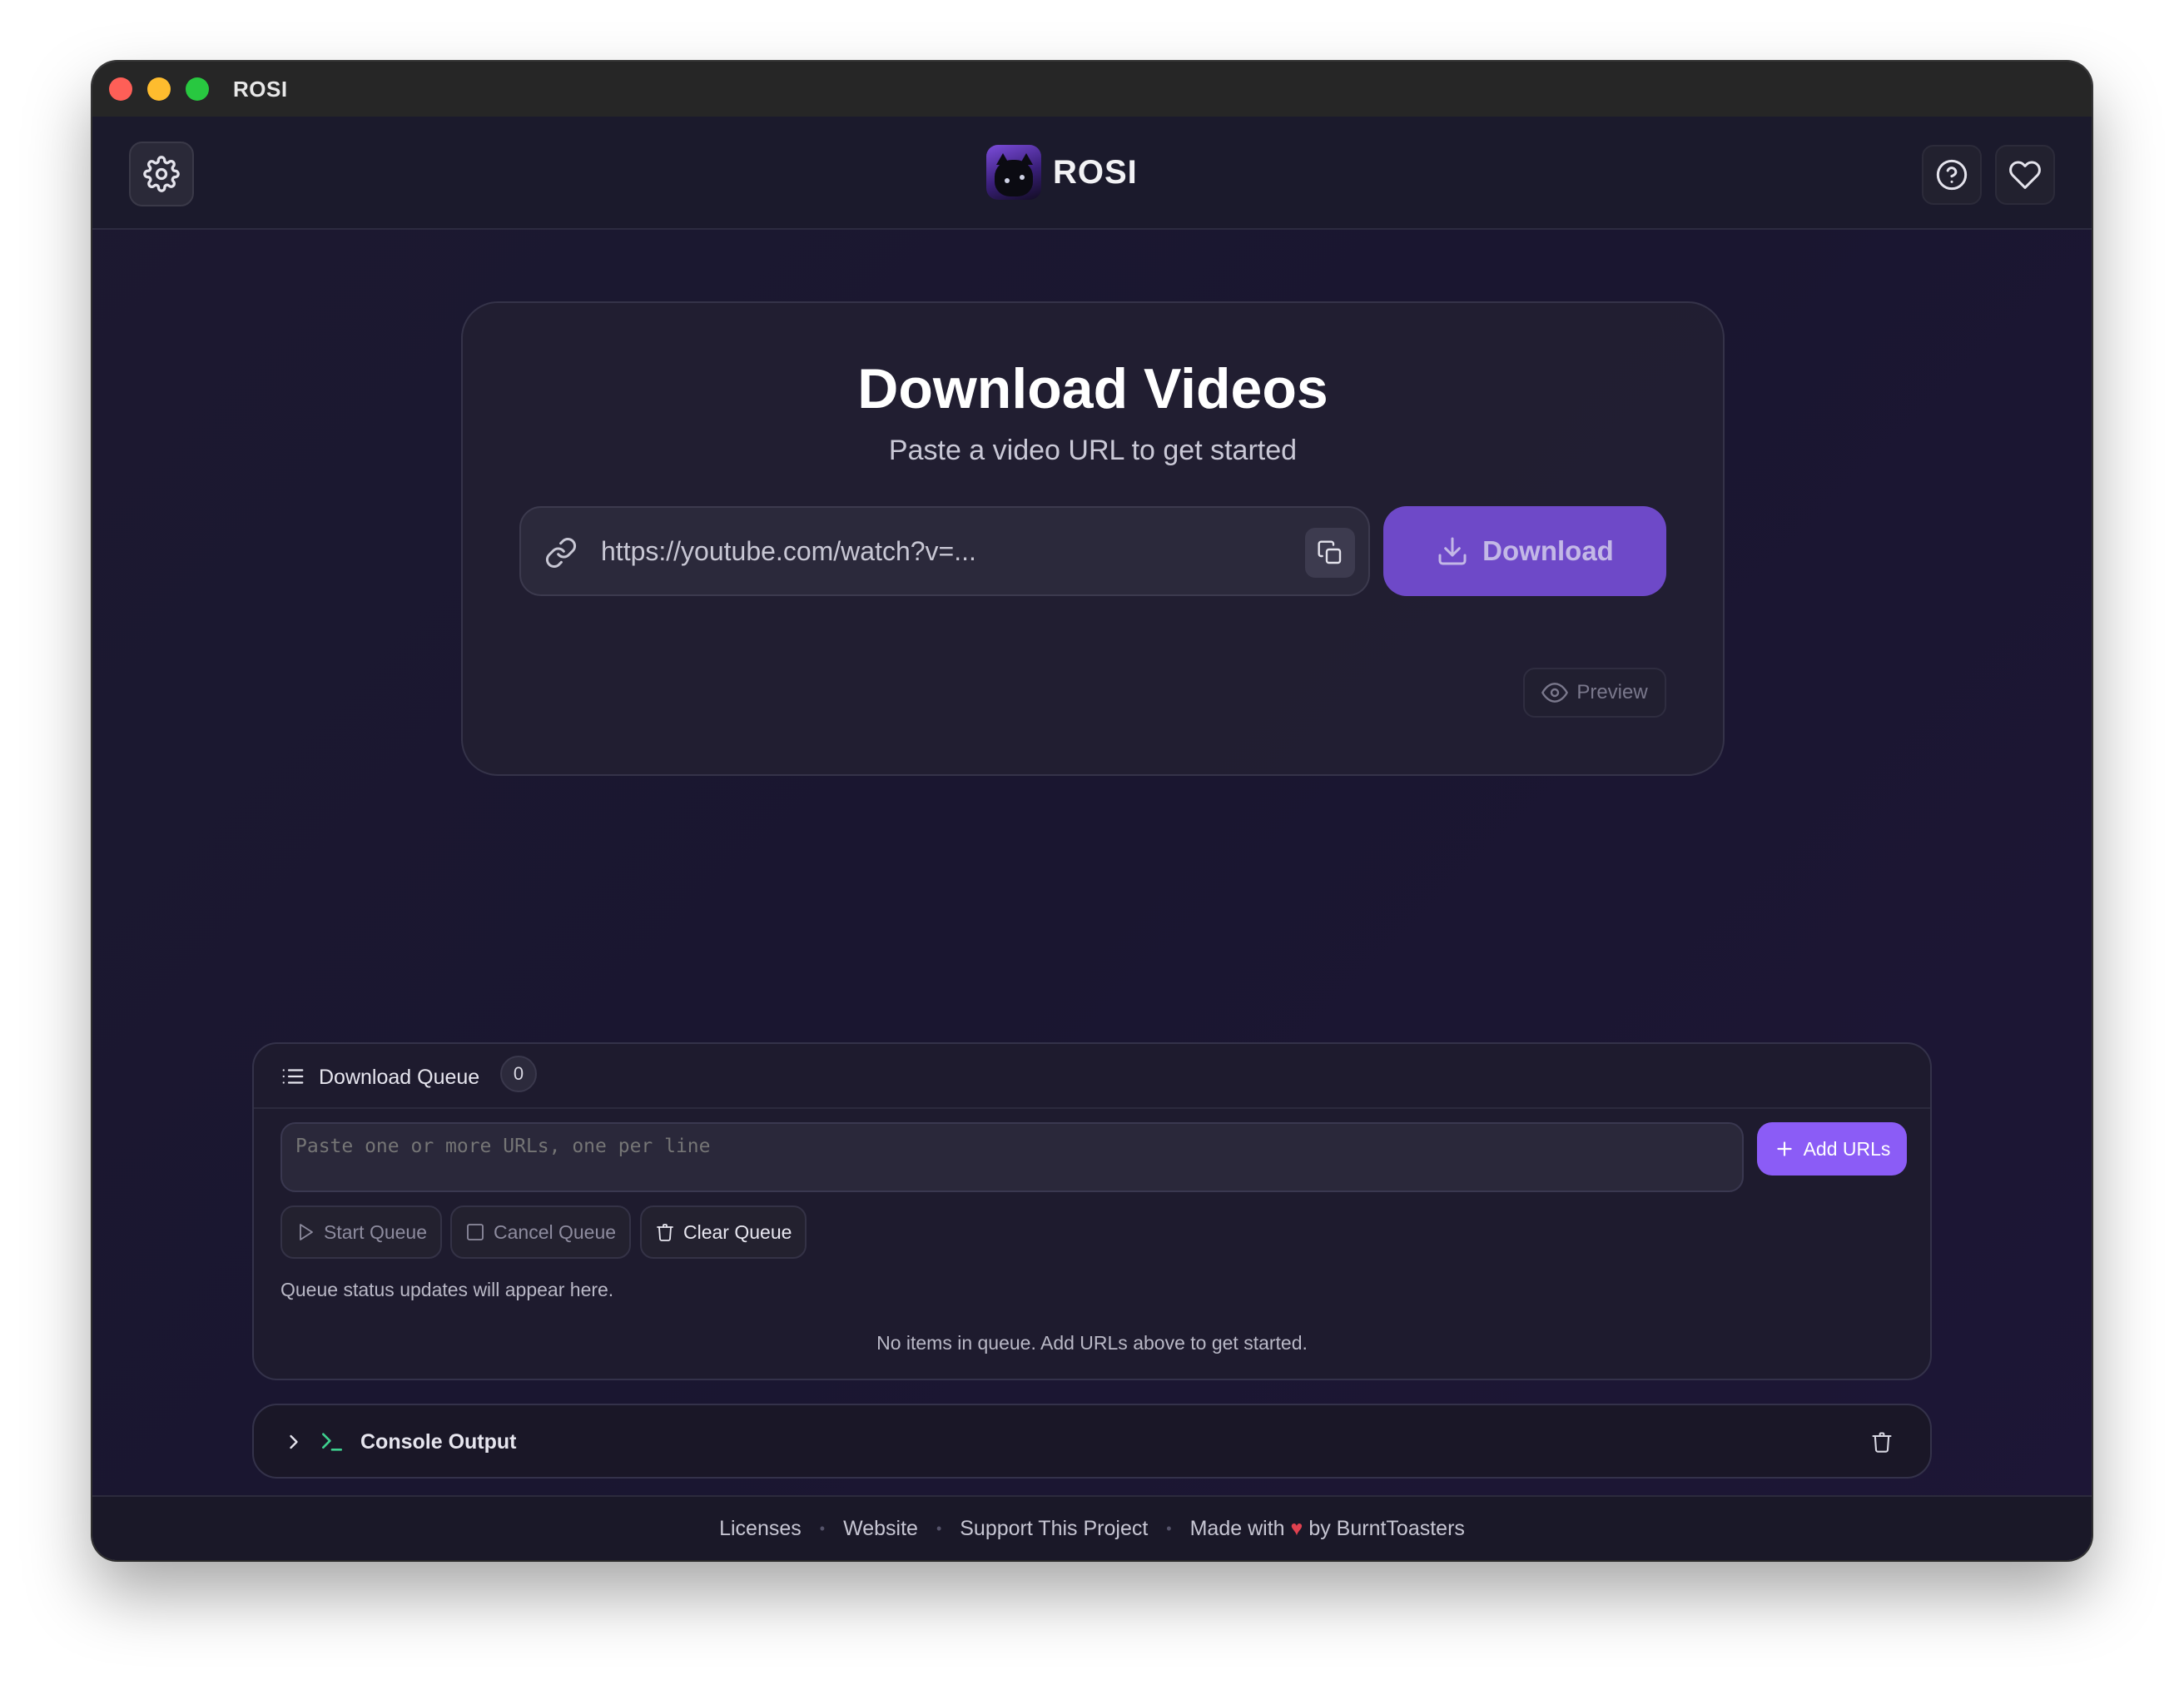 This screenshot has width=2184, height=1685. What do you see at coordinates (1237, 1528) in the screenshot?
I see `made-with-label: Made with` at bounding box center [1237, 1528].